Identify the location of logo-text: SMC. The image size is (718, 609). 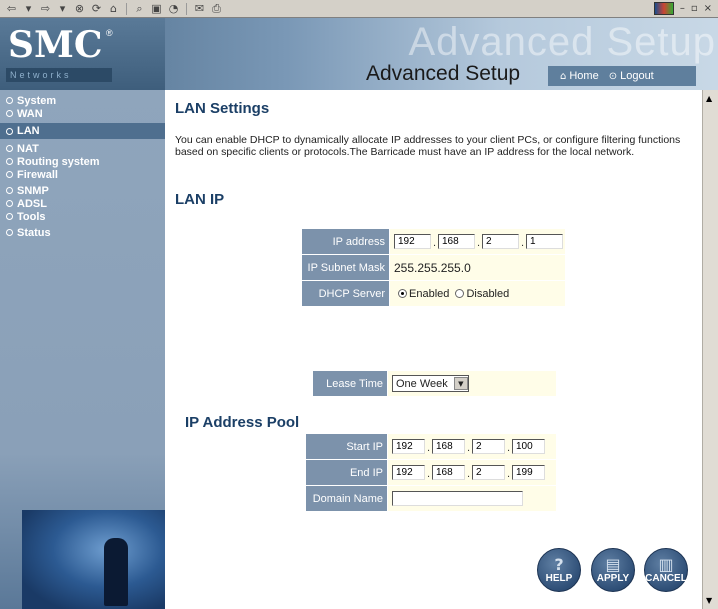
(55, 45).